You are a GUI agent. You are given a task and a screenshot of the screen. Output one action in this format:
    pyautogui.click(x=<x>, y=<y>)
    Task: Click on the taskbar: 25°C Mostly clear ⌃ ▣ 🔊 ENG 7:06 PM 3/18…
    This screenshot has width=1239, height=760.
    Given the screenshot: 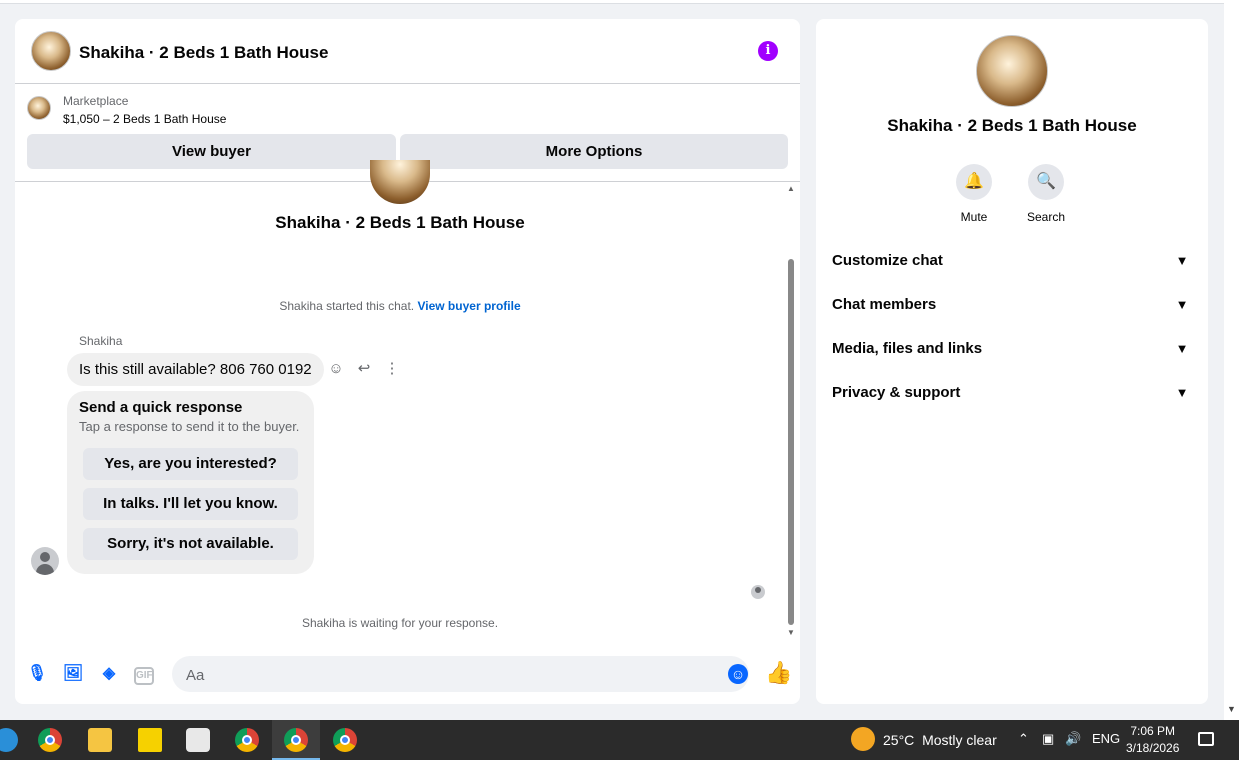 What is the action you would take?
    pyautogui.click(x=619, y=740)
    